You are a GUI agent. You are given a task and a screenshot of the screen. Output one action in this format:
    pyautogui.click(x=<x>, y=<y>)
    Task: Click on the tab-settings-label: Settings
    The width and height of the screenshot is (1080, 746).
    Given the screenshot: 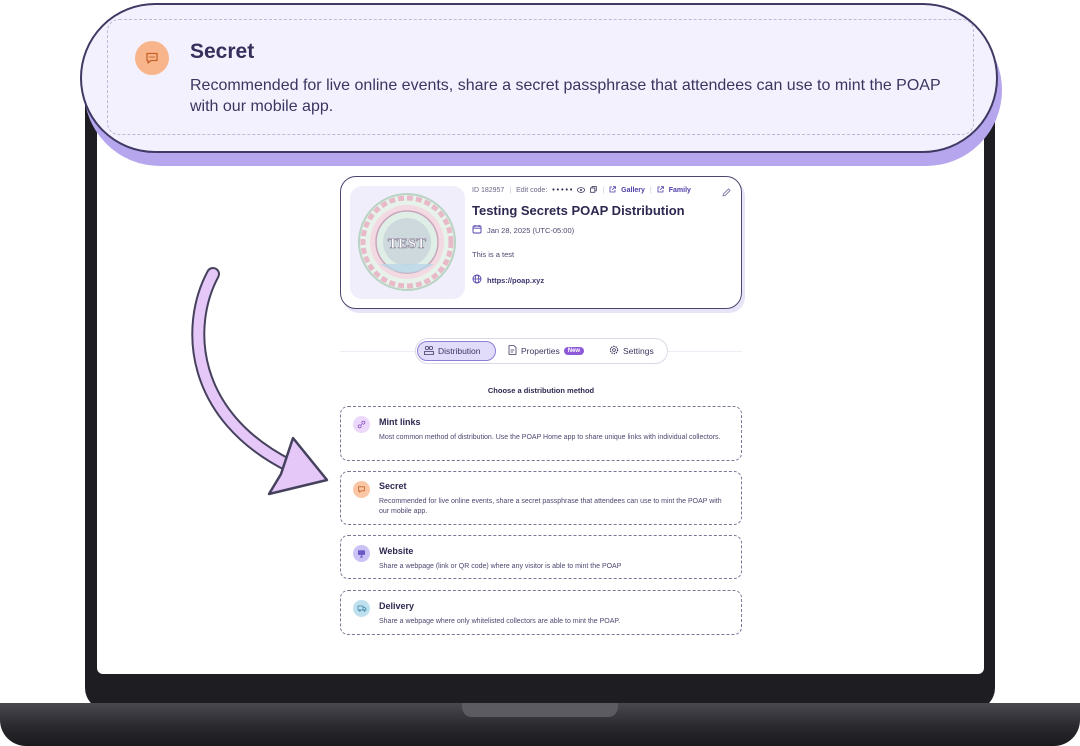 What is the action you would take?
    pyautogui.click(x=638, y=351)
    